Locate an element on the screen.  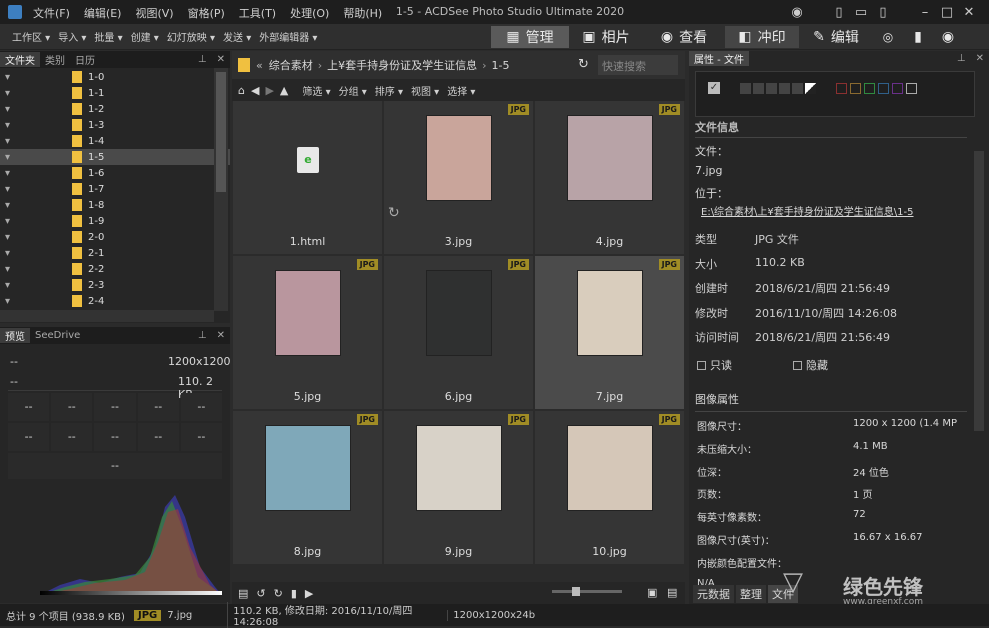
list-view-icon: ▤ is located at coordinates (672, 592).